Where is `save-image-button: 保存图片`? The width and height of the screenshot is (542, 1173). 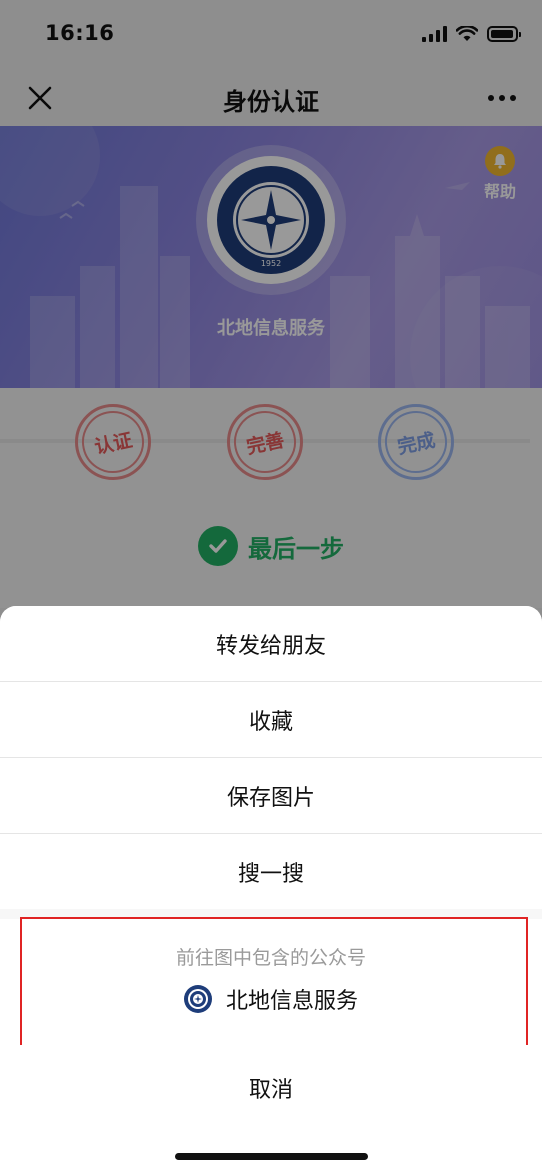
save-image-button: 保存图片 is located at coordinates (271, 795).